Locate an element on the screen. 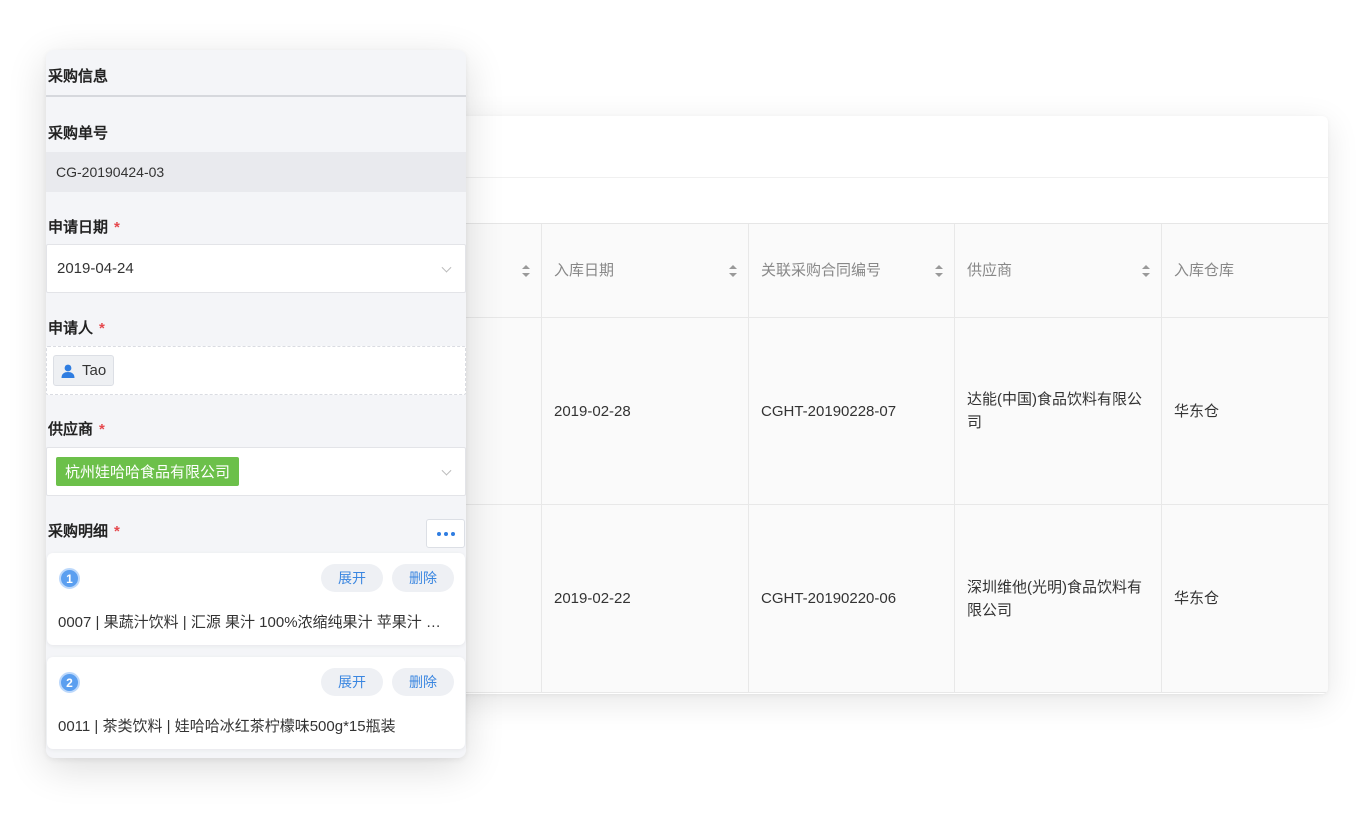 The width and height of the screenshot is (1368, 828). table-header-row: 入库日期 关联采购合同编号 供应商 入库仓库 is located at coordinates (884, 271).